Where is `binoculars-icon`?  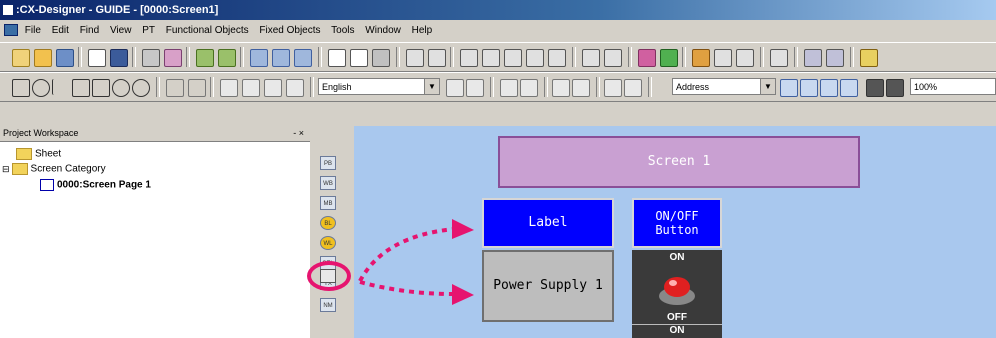 binoculars-icon is located at coordinates (591, 58).